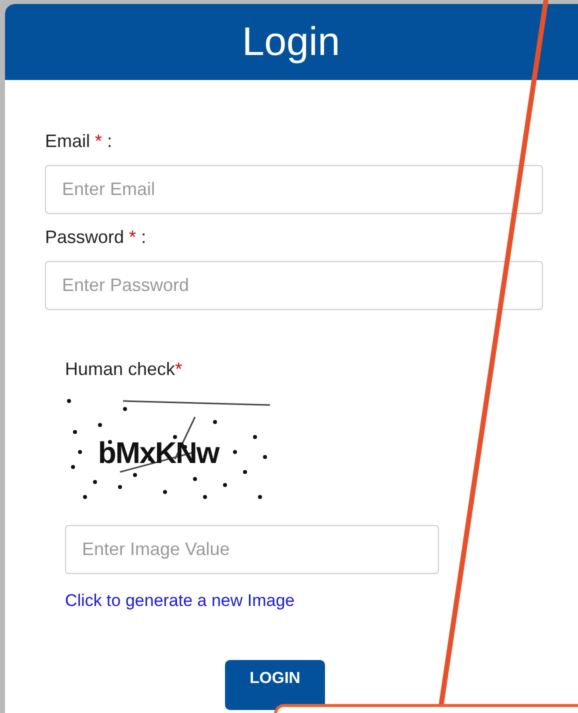  I want to click on dialog-title: Login, so click(291, 42).